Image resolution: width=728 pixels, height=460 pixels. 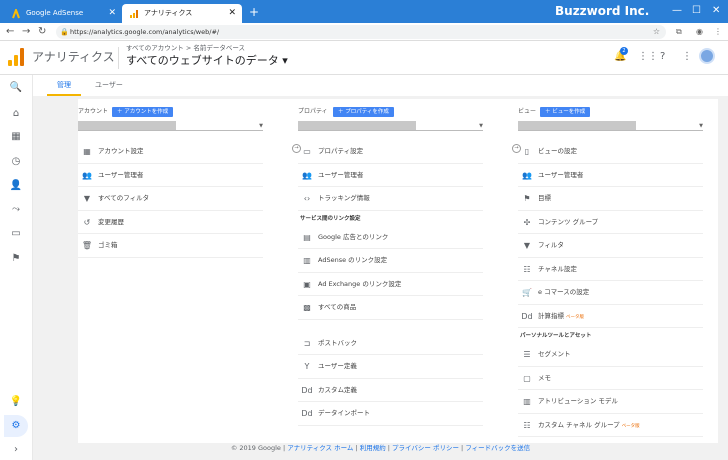 I want to click on apps-grid-icon: ⋮⋮, so click(x=648, y=57).